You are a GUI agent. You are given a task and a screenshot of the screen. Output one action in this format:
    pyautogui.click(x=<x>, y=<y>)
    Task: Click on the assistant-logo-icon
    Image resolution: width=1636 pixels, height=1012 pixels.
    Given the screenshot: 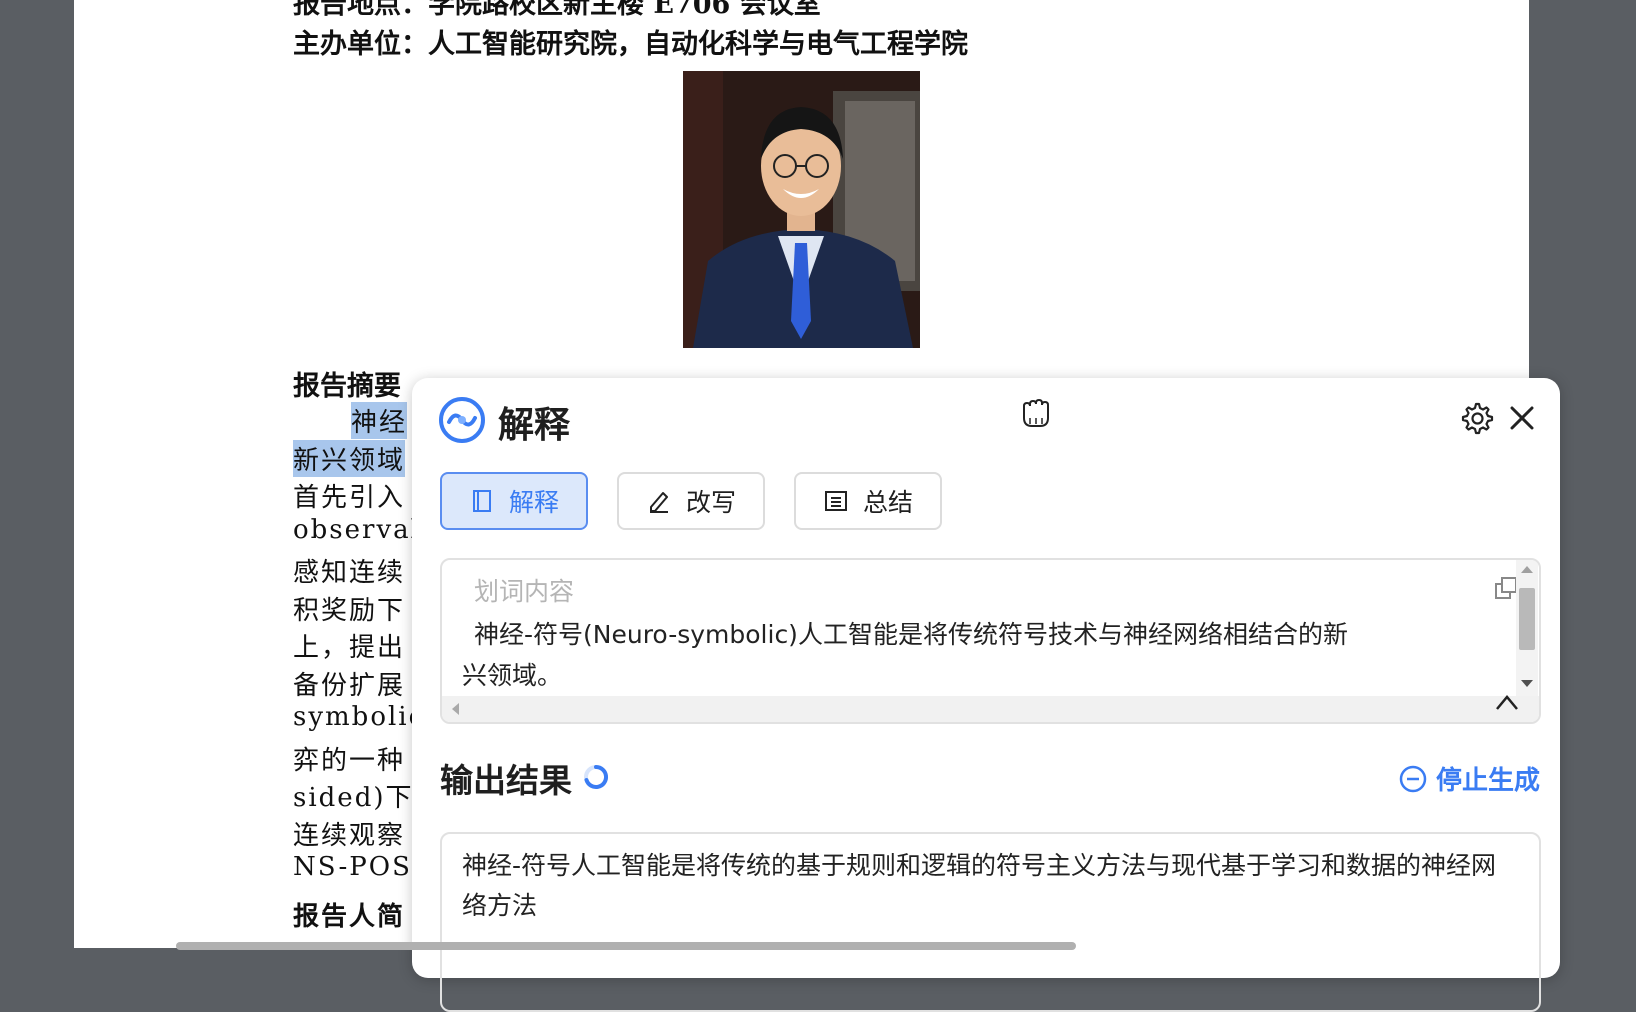 What is the action you would take?
    pyautogui.click(x=462, y=420)
    